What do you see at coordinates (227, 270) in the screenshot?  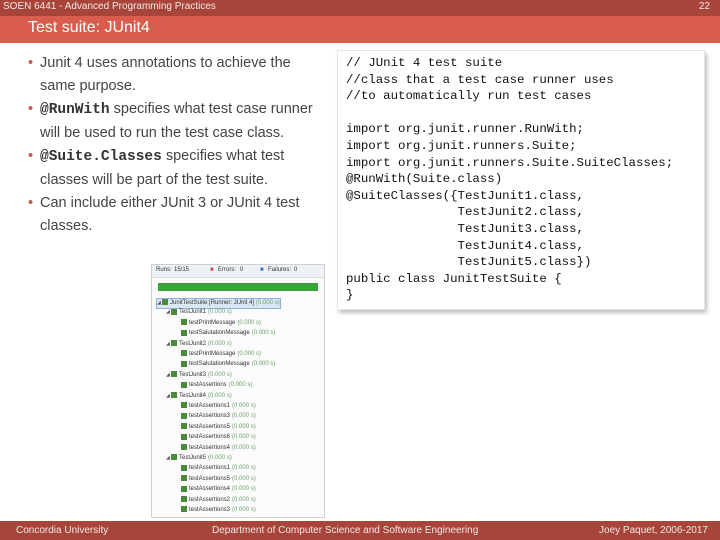 I see `errors-label: Errors:` at bounding box center [227, 270].